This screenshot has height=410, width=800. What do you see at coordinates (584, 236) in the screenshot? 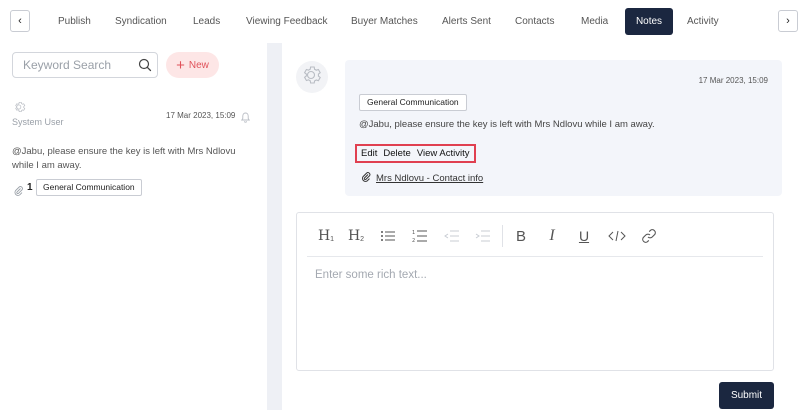
I see `underline-button: U` at bounding box center [584, 236].